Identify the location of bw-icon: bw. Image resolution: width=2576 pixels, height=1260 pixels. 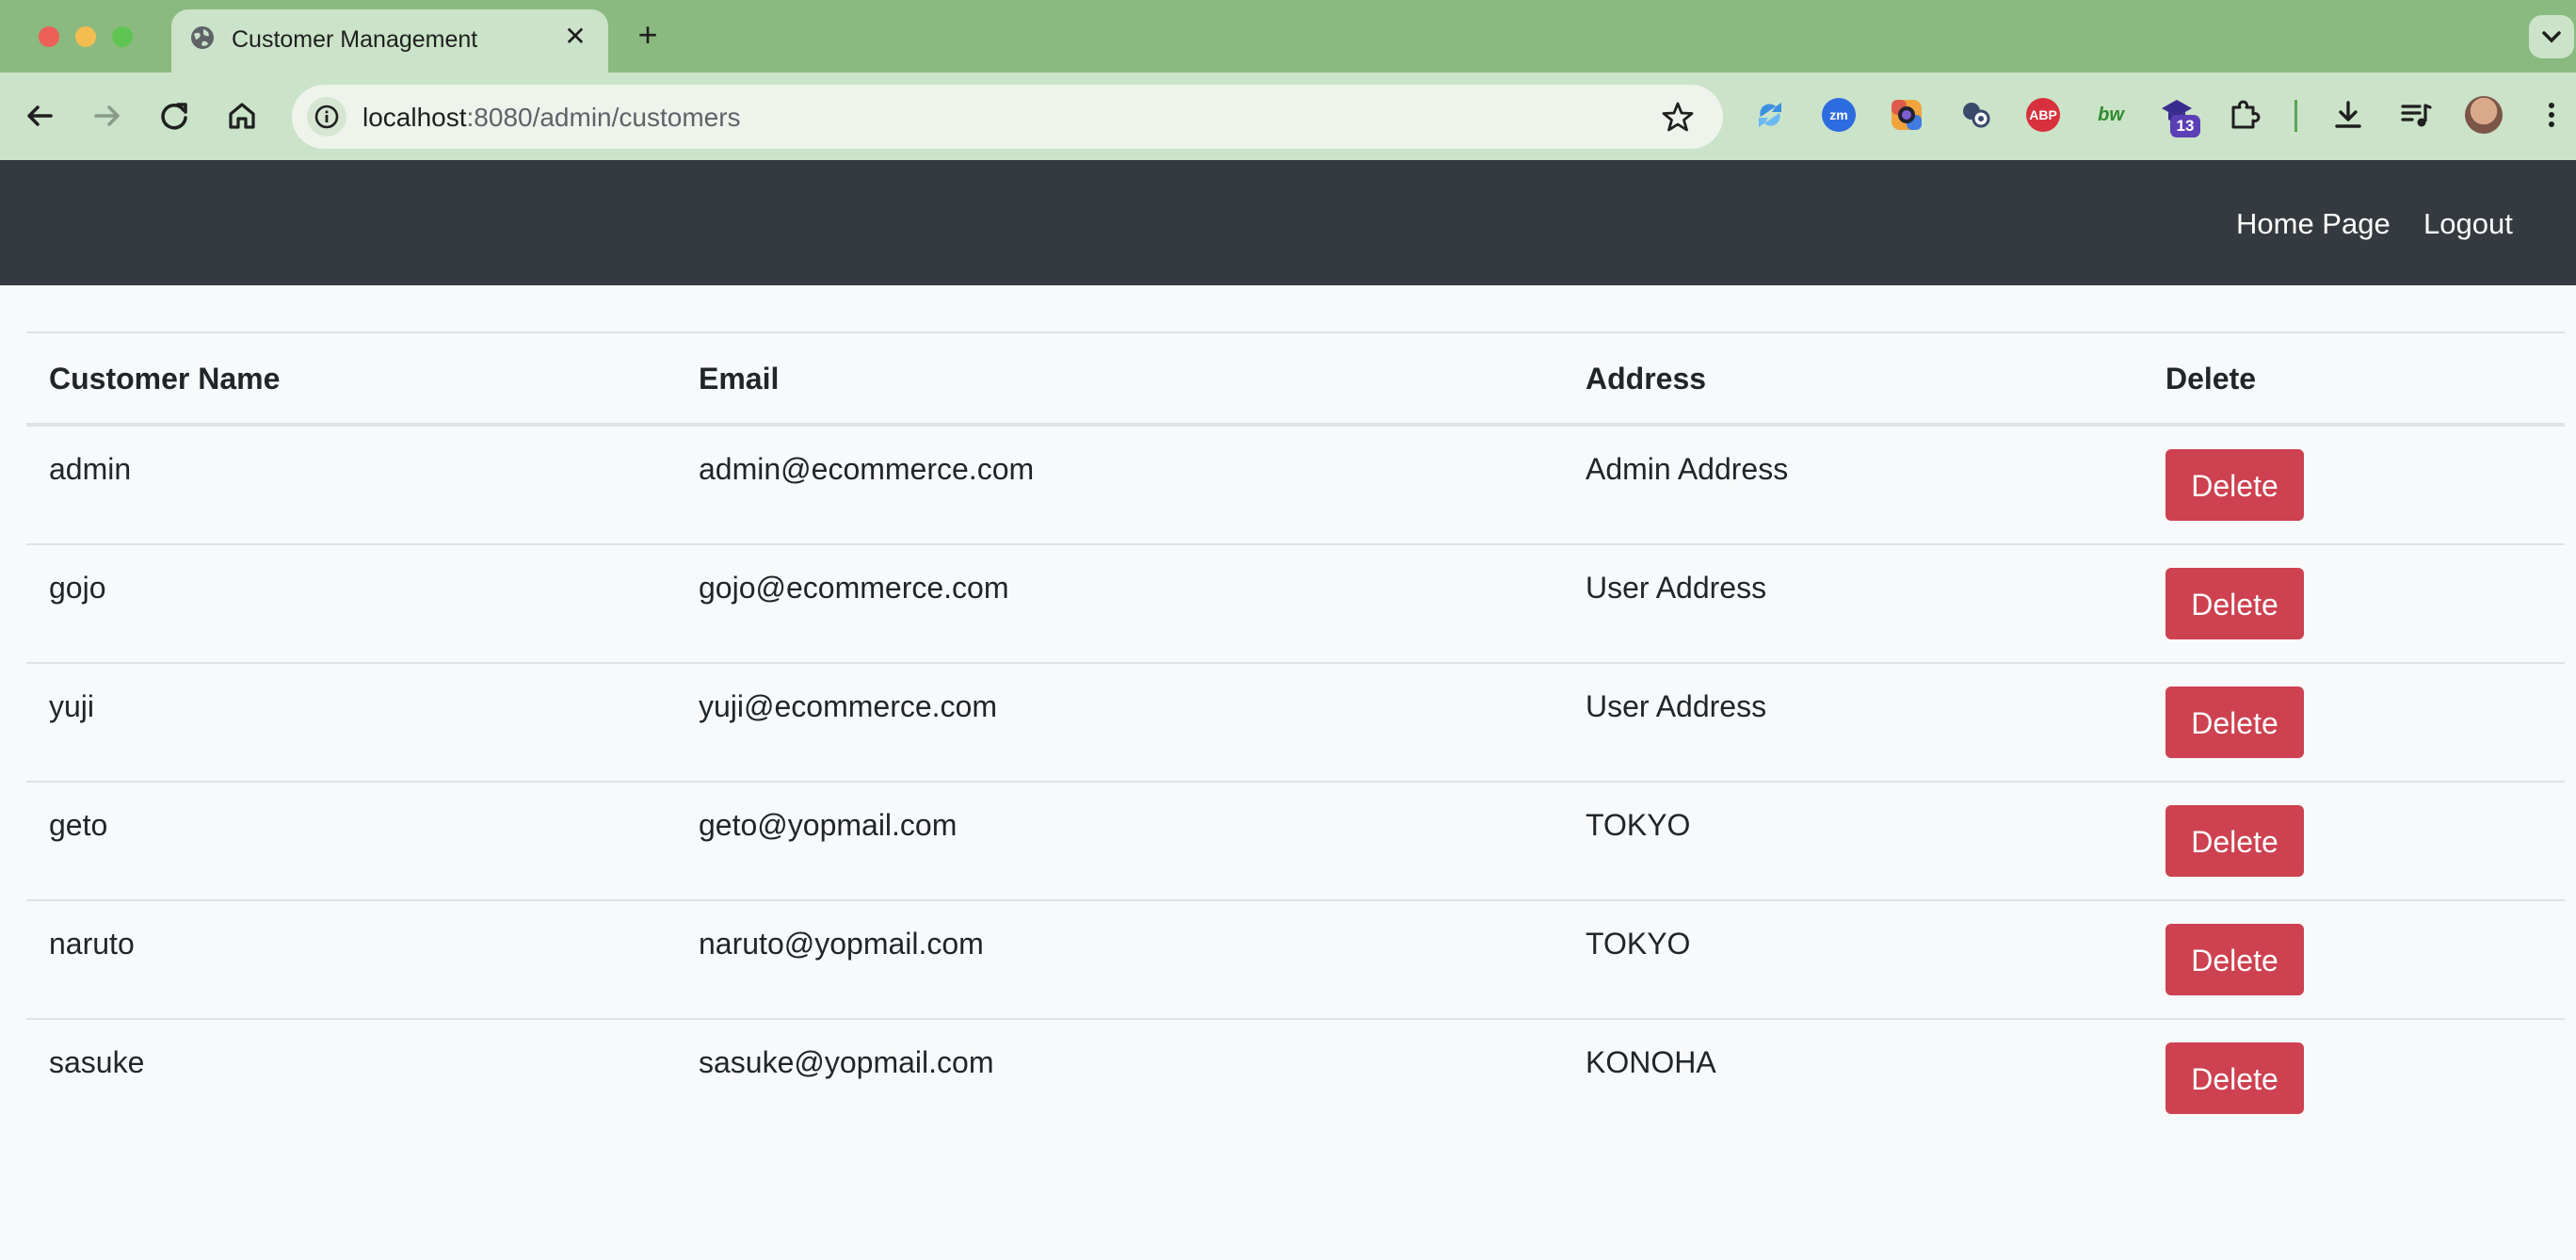
(2111, 115).